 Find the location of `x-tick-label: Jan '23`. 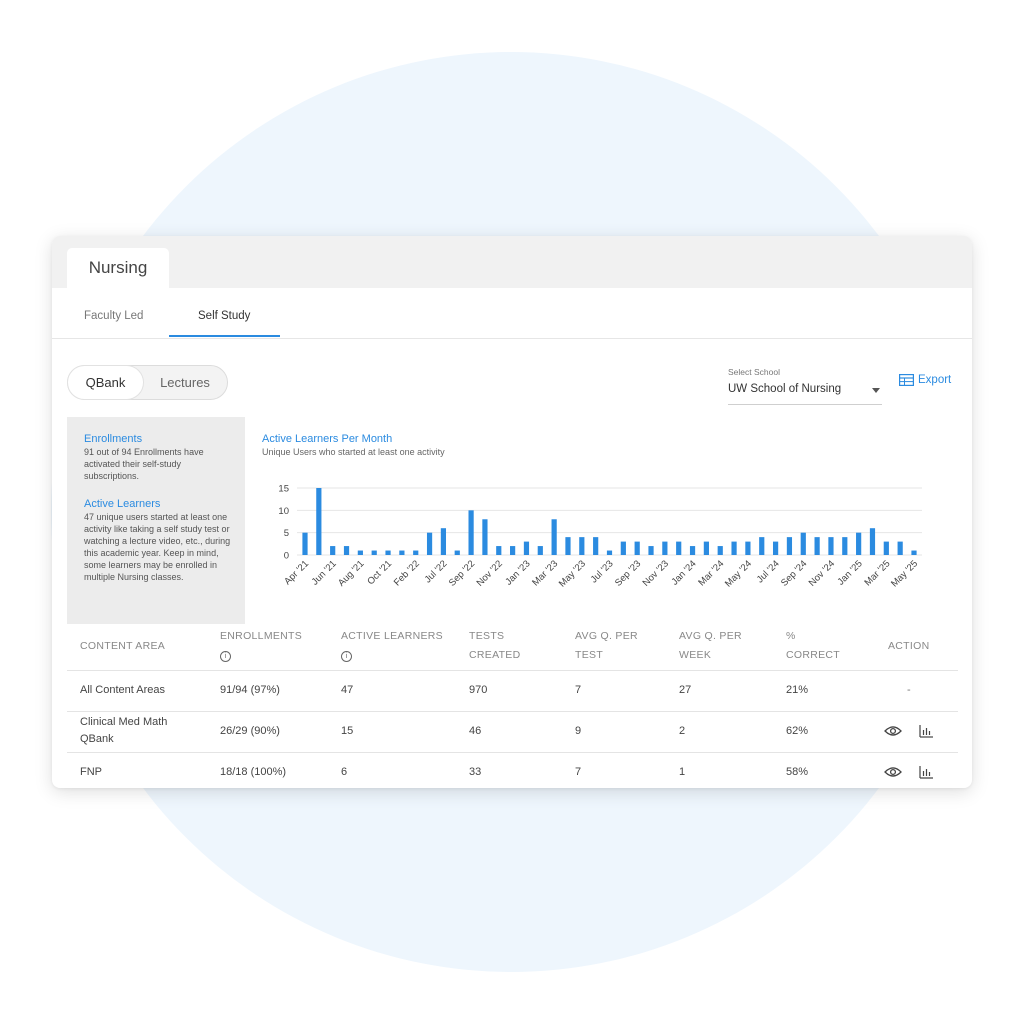

x-tick-label: Jan '23 is located at coordinates (517, 572).